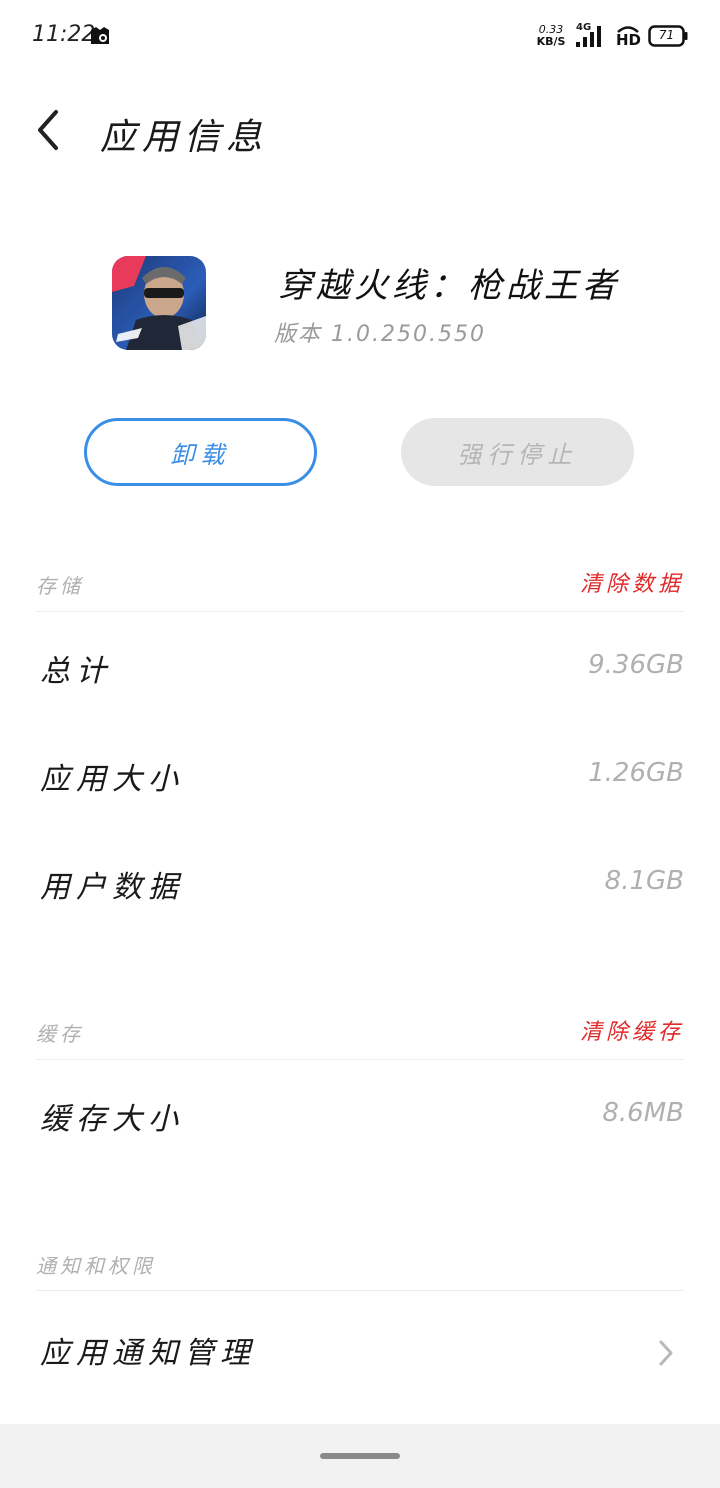 The image size is (720, 1488). I want to click on hd-voice-icon: HD, so click(628, 36).